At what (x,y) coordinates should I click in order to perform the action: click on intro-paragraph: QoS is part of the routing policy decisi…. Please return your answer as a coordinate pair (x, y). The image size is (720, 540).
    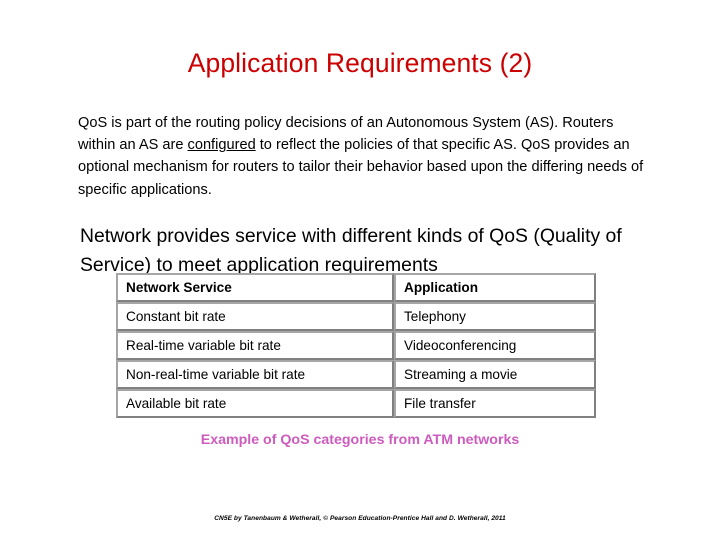
    Looking at the image, I should click on (364, 157).